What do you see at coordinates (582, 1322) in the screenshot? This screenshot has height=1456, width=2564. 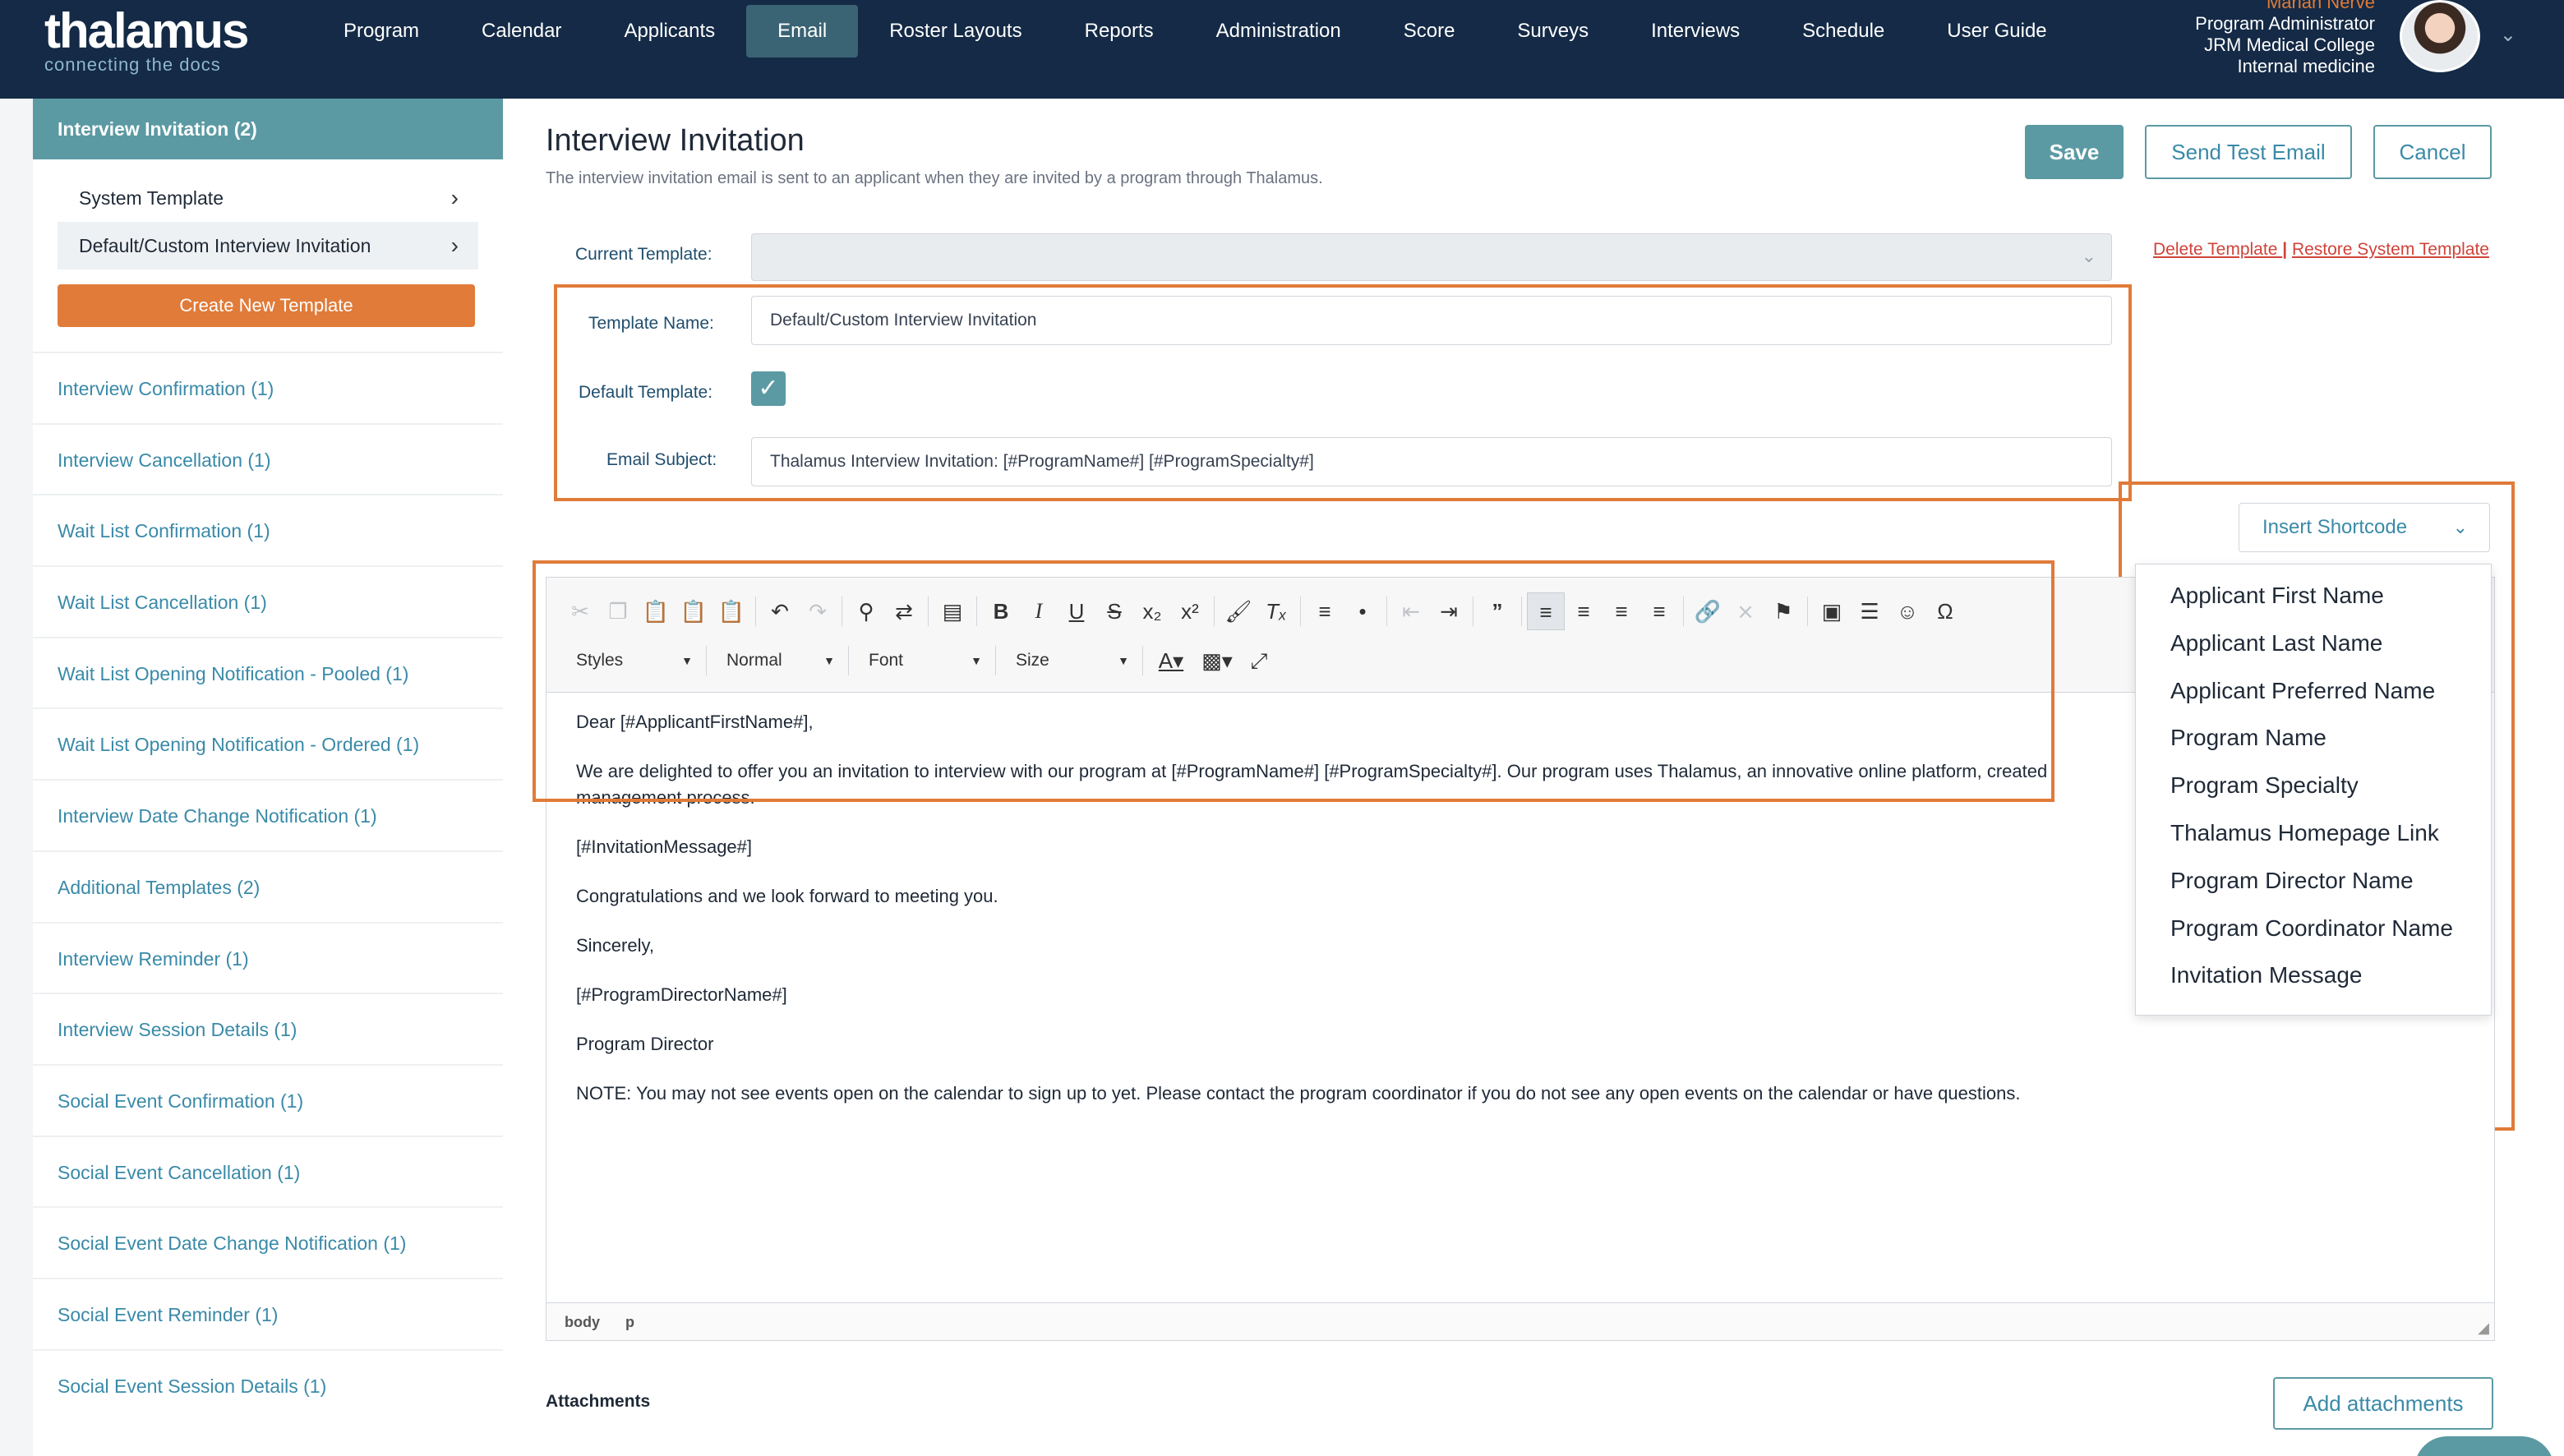 I see `path-body: body` at bounding box center [582, 1322].